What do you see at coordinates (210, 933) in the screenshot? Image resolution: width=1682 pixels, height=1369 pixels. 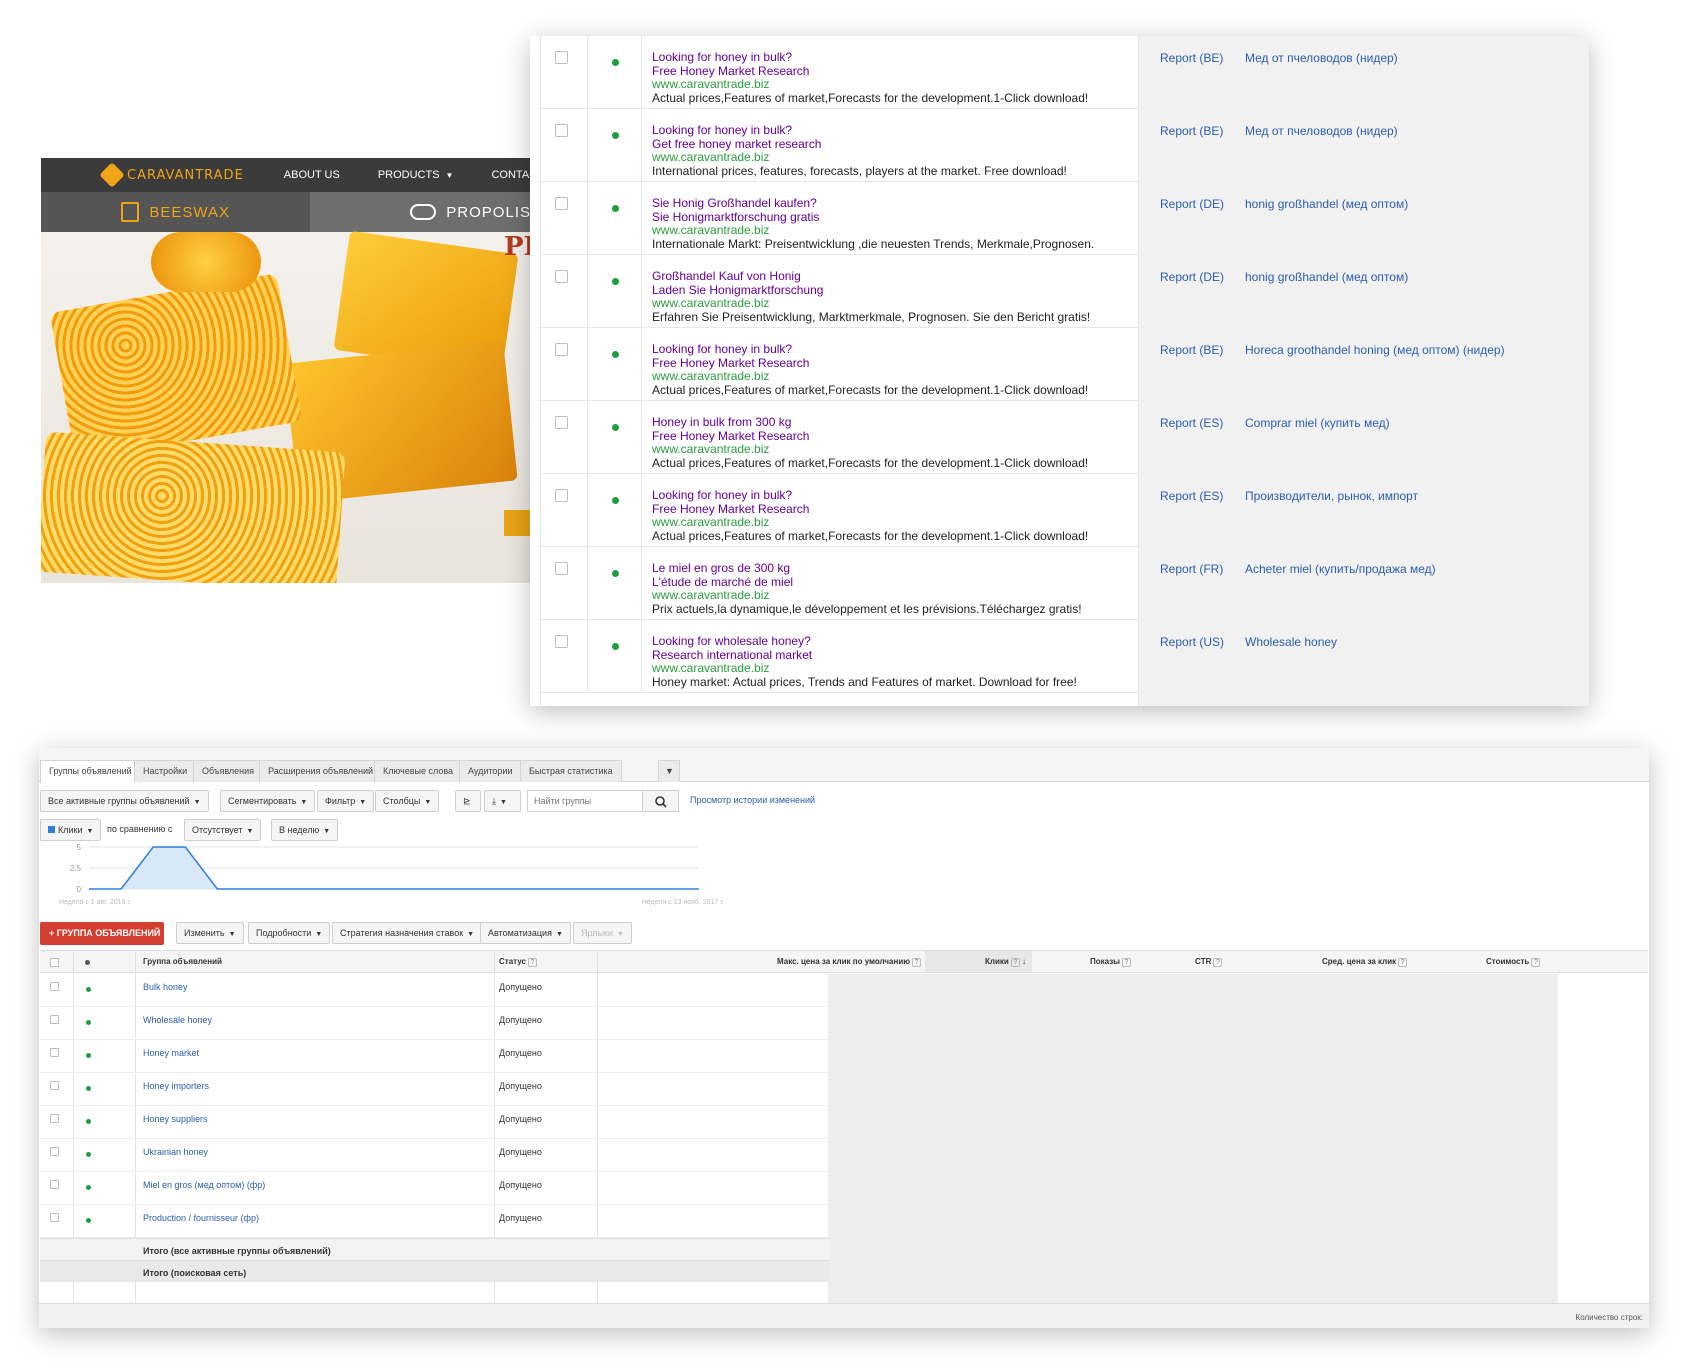 I see `edit-dropdown: Изменить ▼` at bounding box center [210, 933].